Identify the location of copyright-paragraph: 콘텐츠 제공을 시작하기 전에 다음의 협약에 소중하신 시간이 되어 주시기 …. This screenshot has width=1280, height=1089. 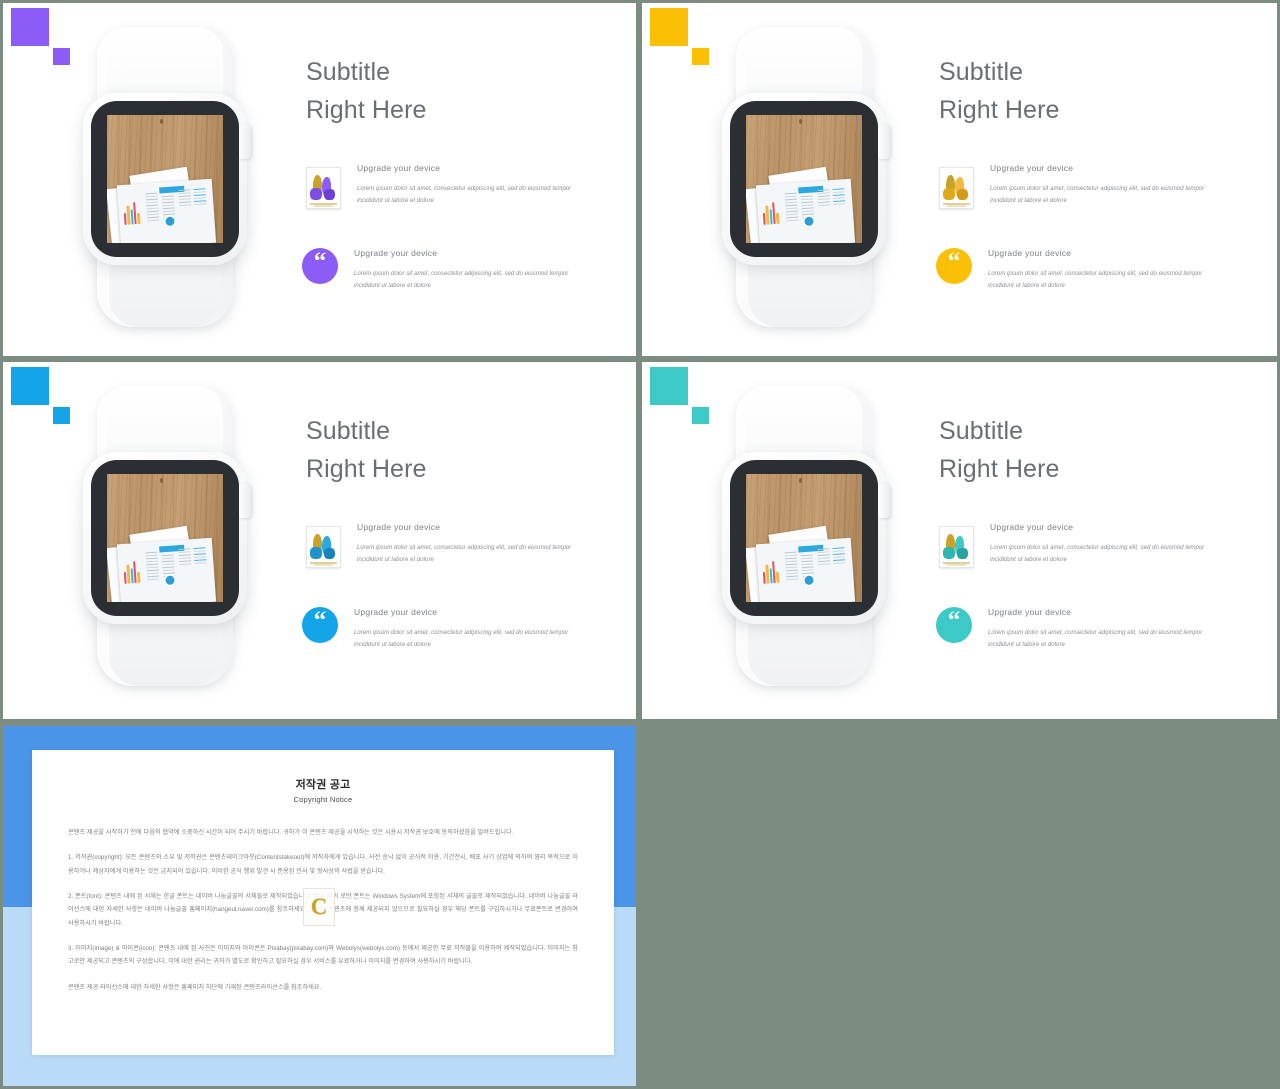
(291, 832).